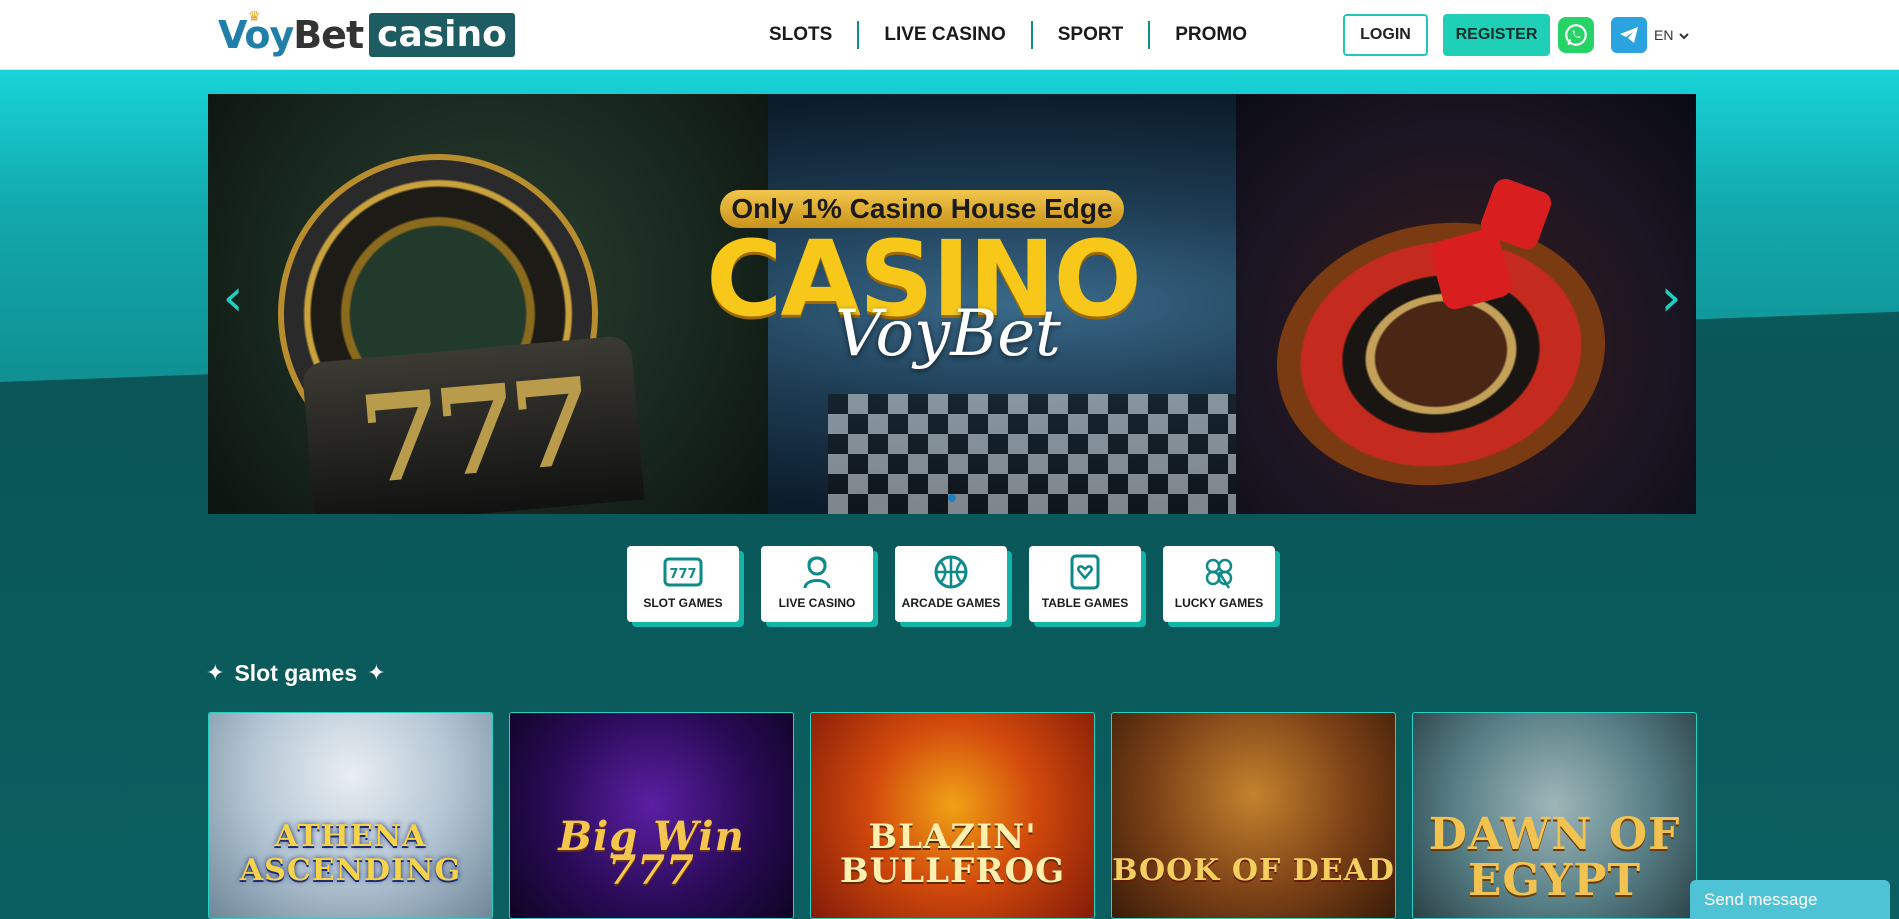 Image resolution: width=1899 pixels, height=919 pixels. Describe the element at coordinates (1466, 304) in the screenshot. I see `banner-right-art` at that location.